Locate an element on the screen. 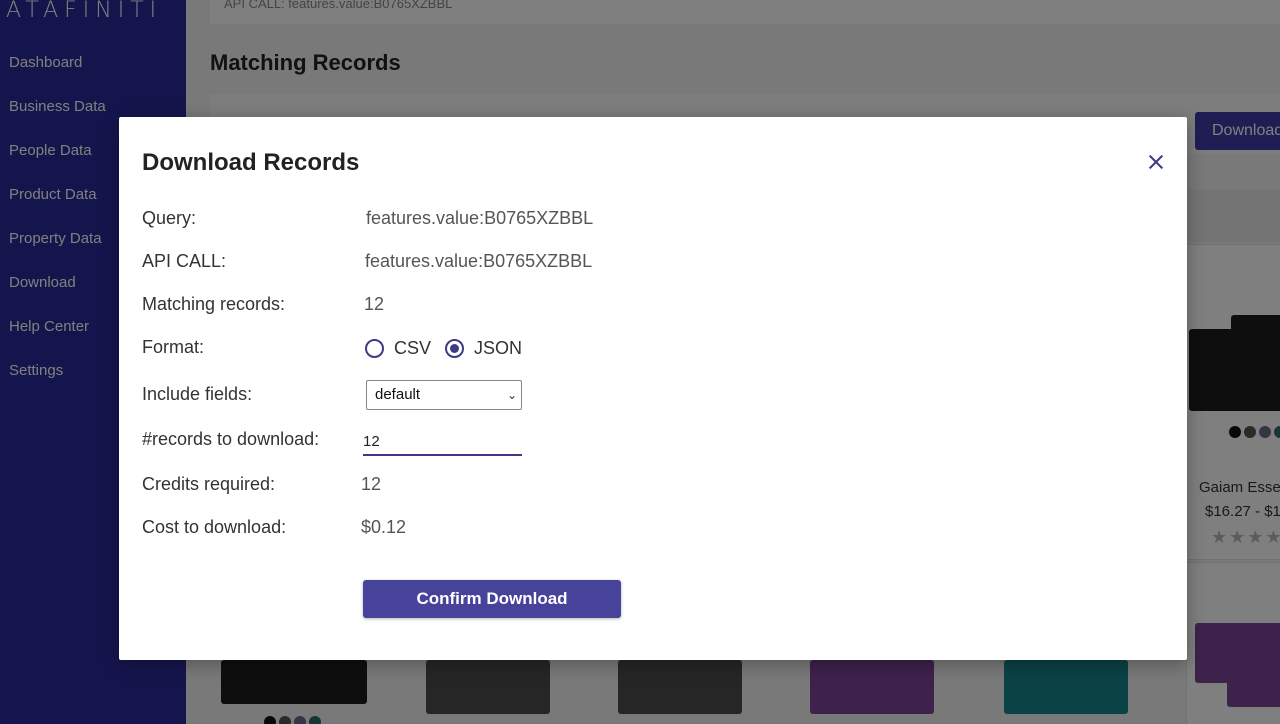 The image size is (1280, 724). cost-to-download-value: $0.12 is located at coordinates (384, 527).